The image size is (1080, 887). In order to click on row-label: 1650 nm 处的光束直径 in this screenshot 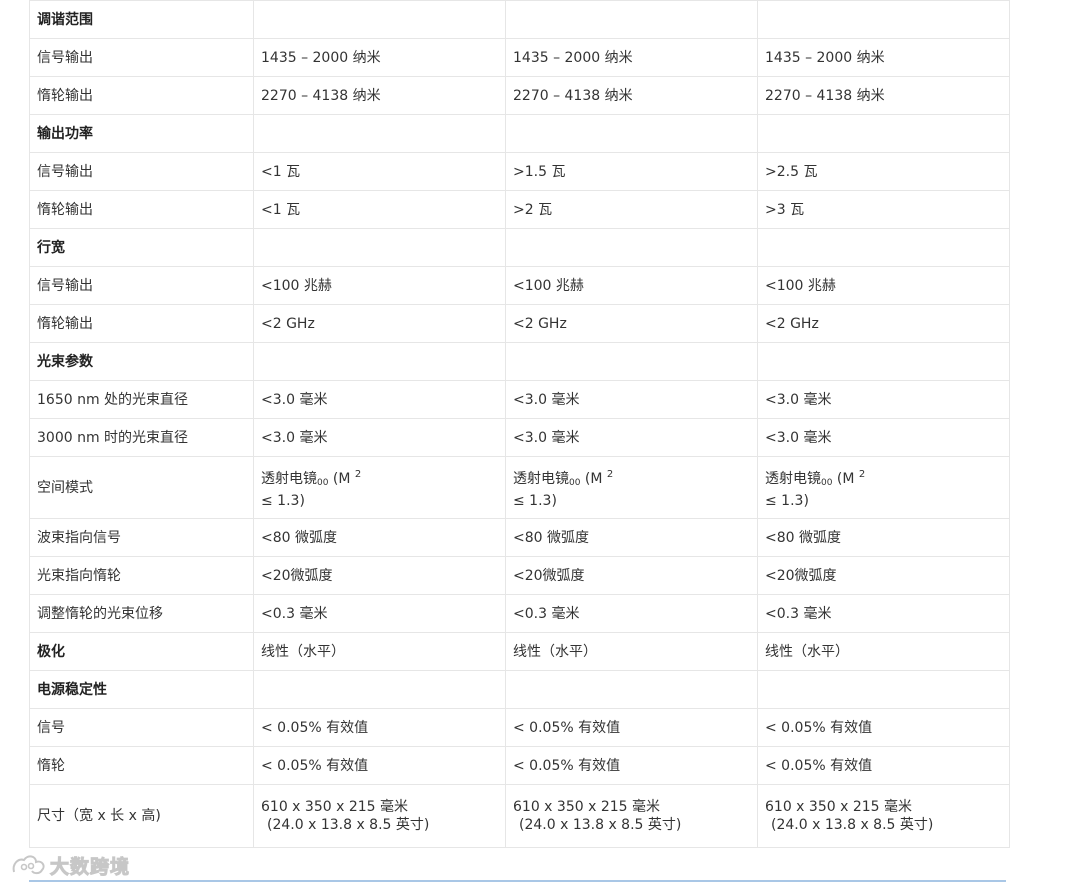, I will do `click(141, 399)`.